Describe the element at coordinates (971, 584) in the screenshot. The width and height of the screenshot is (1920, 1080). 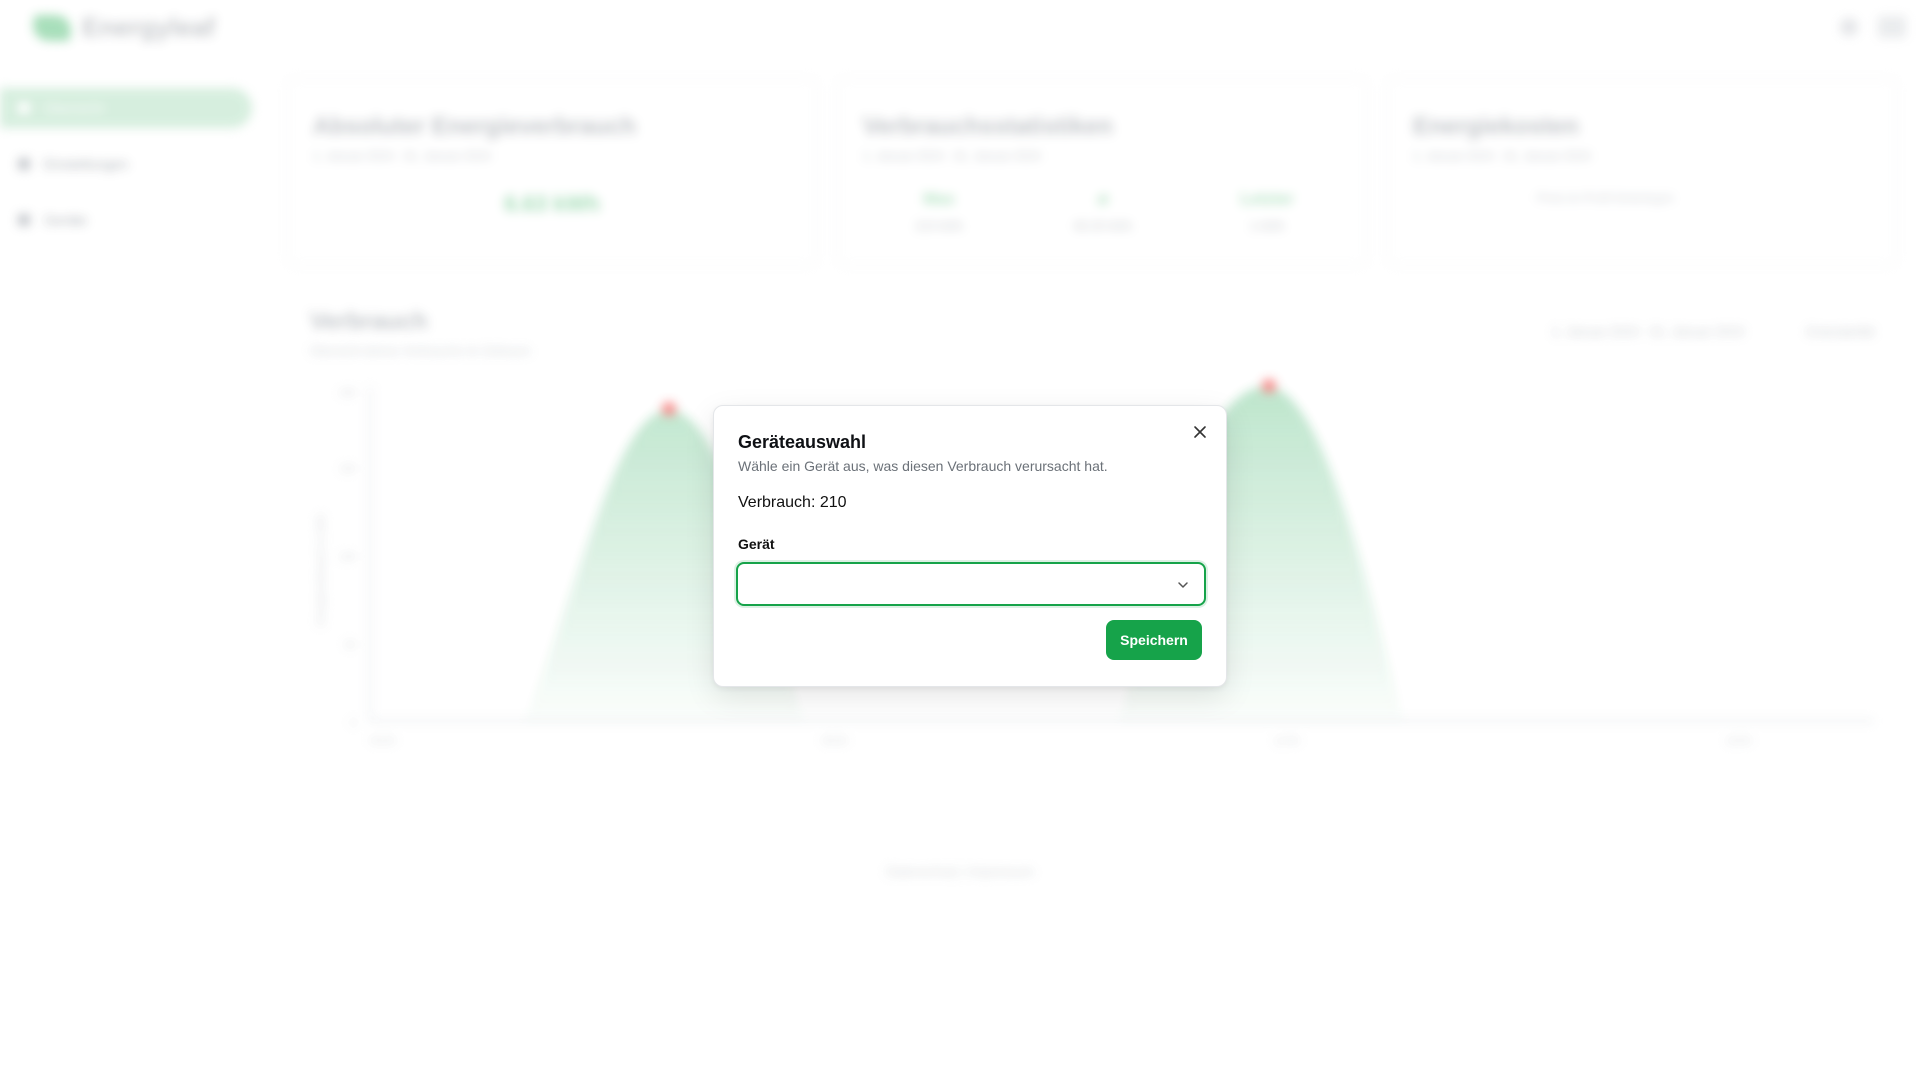
I see `device-select` at that location.